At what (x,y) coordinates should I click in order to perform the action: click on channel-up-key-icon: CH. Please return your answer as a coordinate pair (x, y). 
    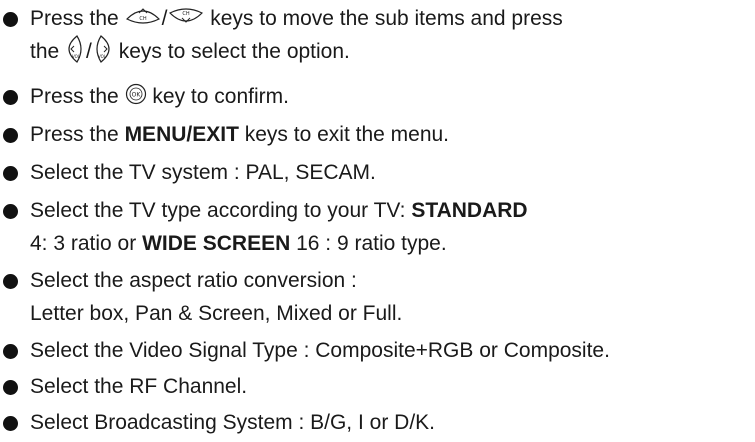
    Looking at the image, I should click on (143, 16).